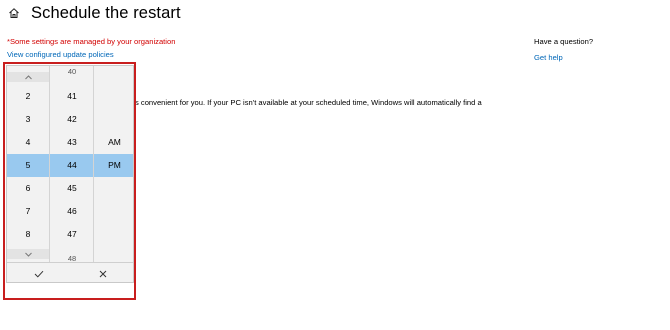 The width and height of the screenshot is (670, 330). Describe the element at coordinates (72, 96) in the screenshot. I see `minute-option: 41` at that location.